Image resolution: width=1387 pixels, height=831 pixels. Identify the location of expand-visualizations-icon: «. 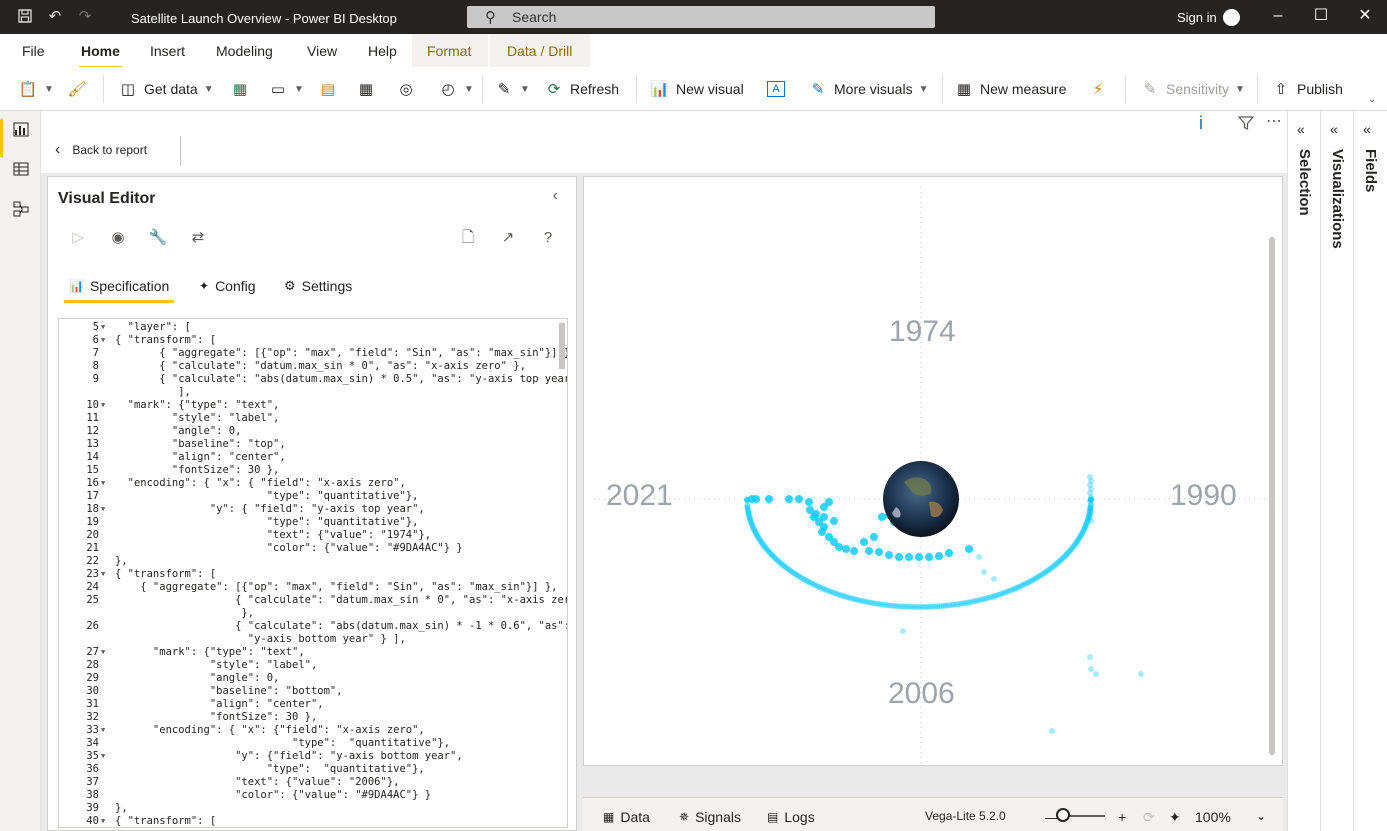
(1334, 129).